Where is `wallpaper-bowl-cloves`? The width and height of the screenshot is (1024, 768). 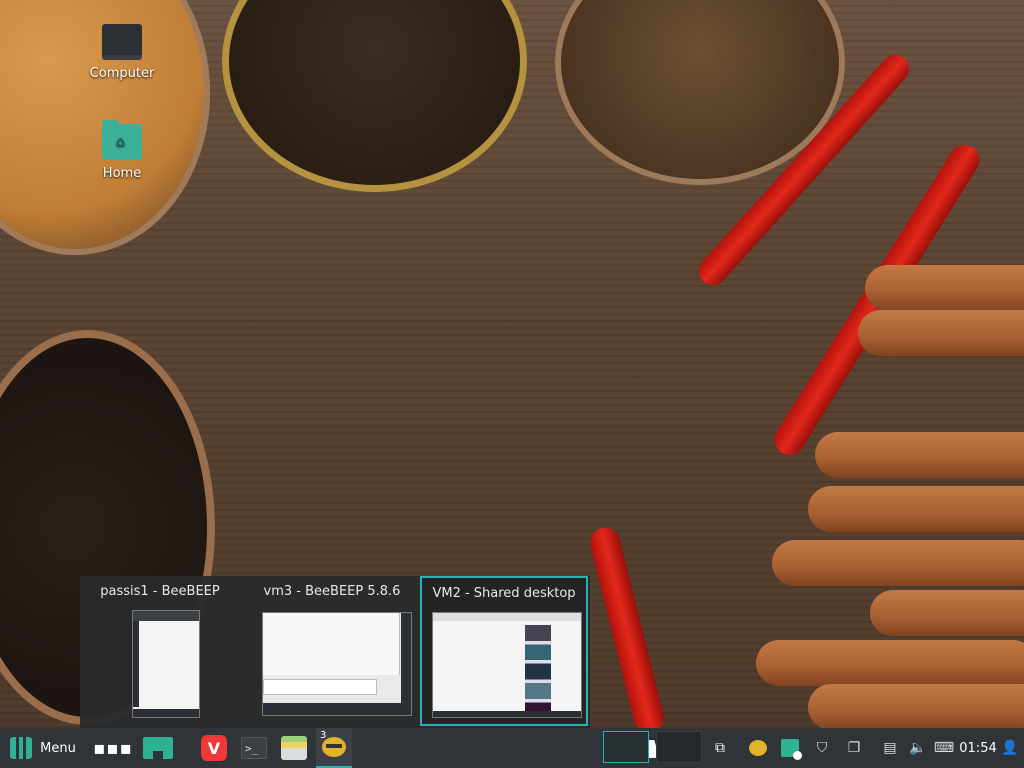
wallpaper-bowl-cloves is located at coordinates (374, 96).